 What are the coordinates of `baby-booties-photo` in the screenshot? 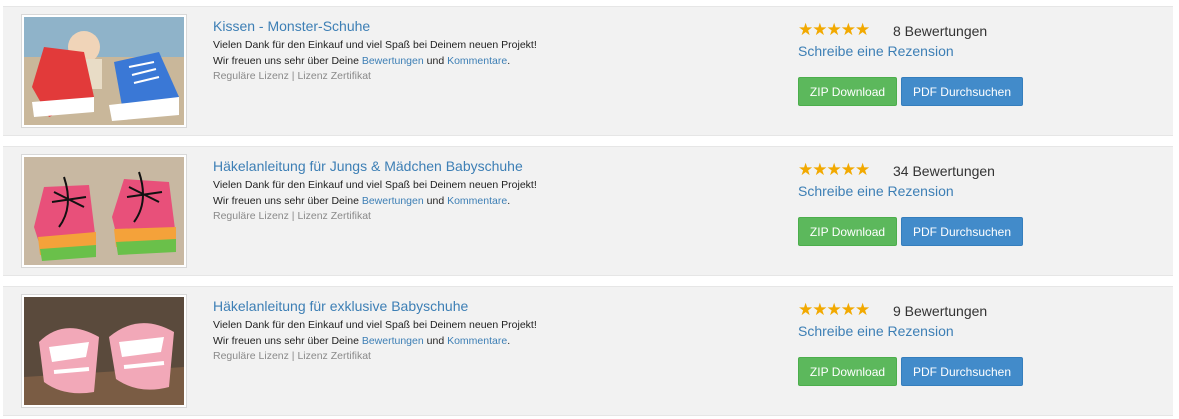 It's located at (104, 211).